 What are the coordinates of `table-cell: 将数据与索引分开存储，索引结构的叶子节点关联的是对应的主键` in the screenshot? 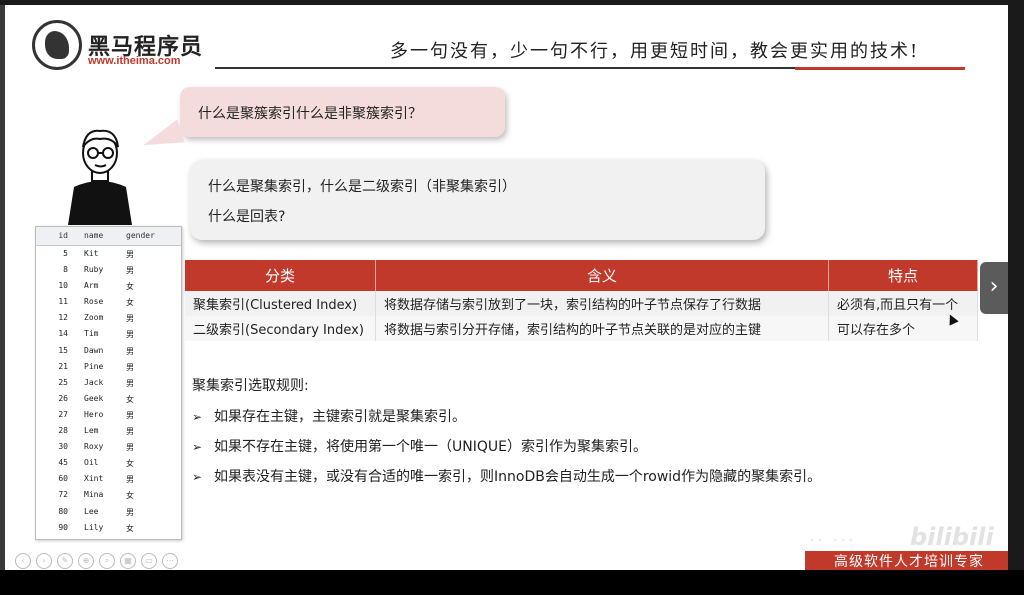 It's located at (602, 328).